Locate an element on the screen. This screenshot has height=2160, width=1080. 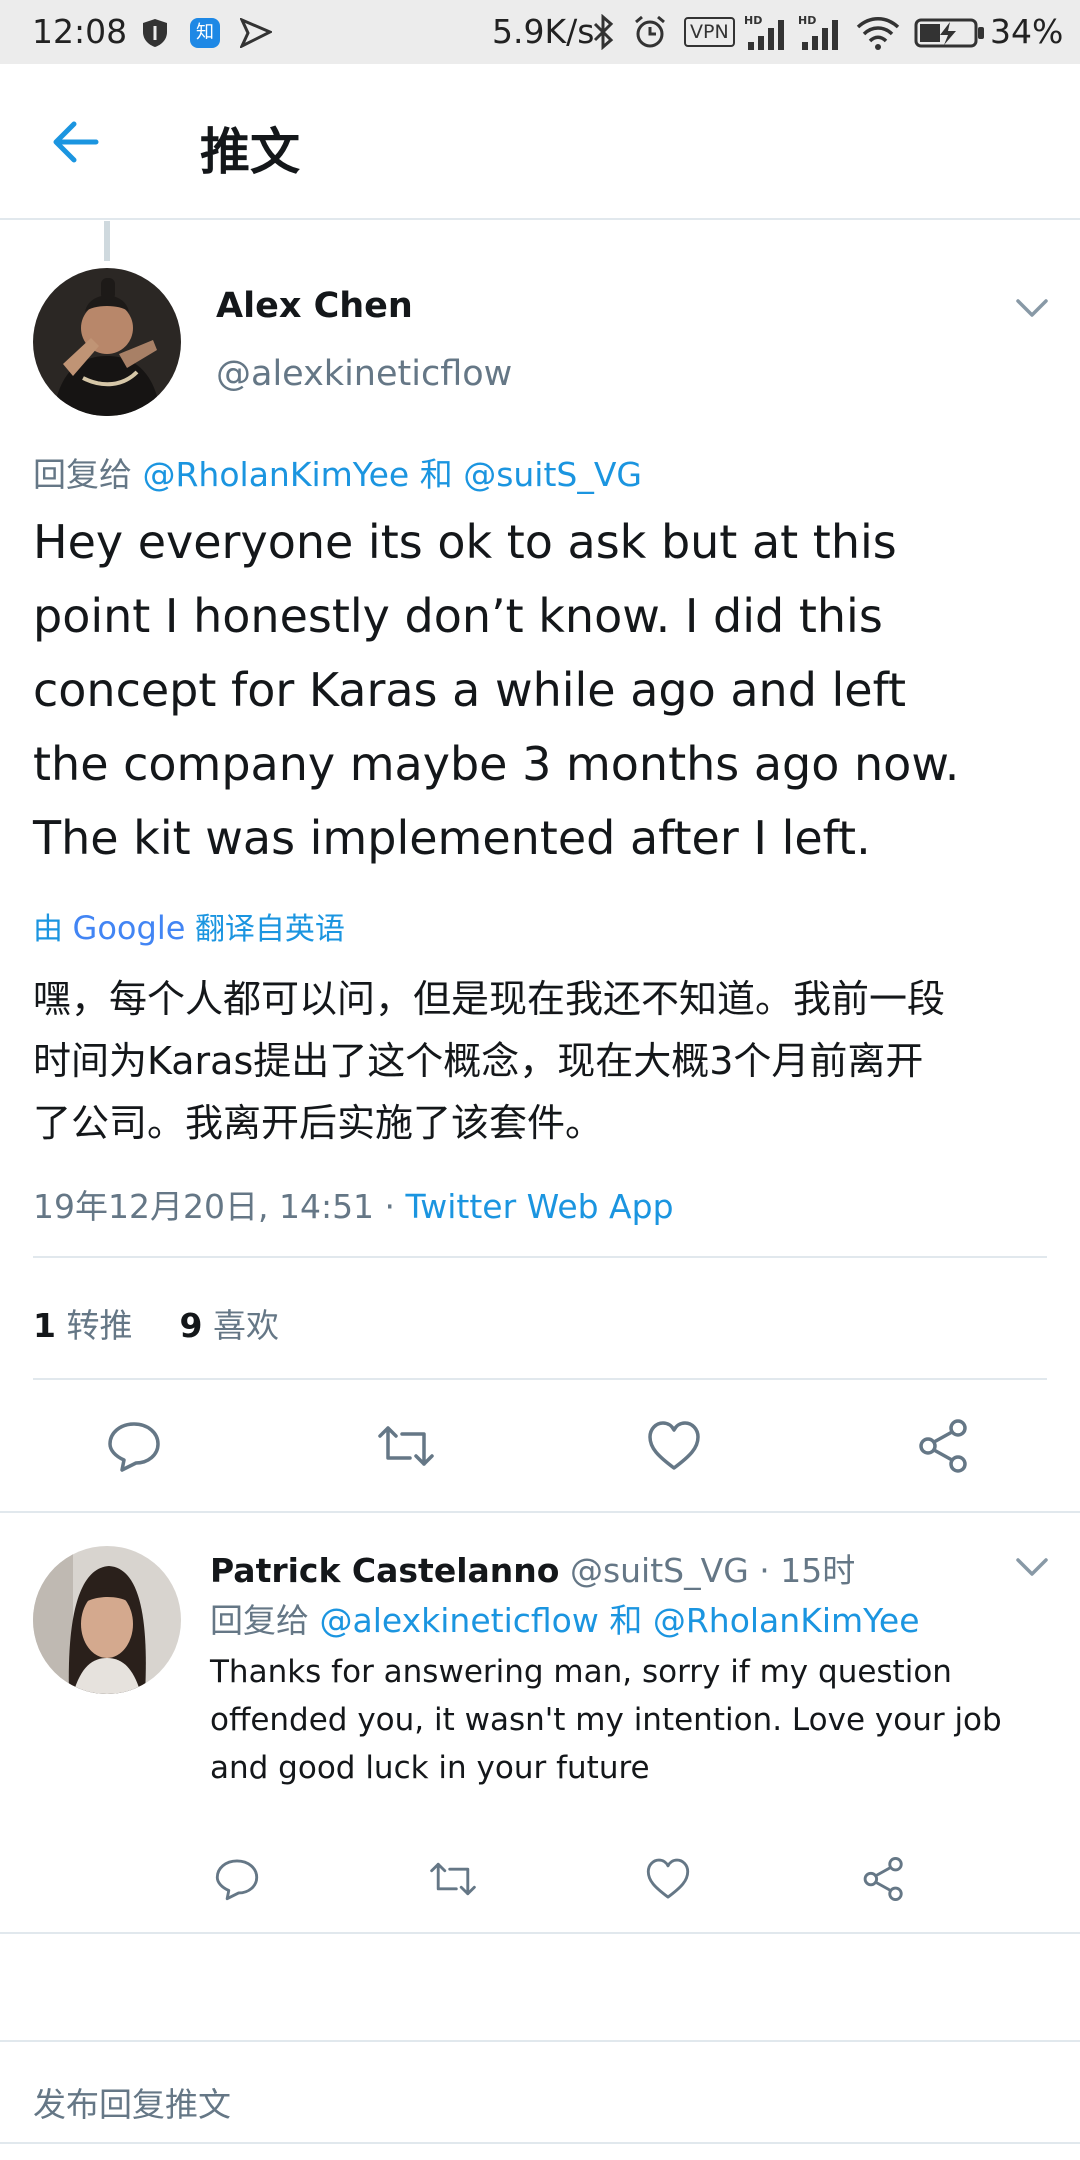
zhihu-app-icon: 知 is located at coordinates (205, 33).